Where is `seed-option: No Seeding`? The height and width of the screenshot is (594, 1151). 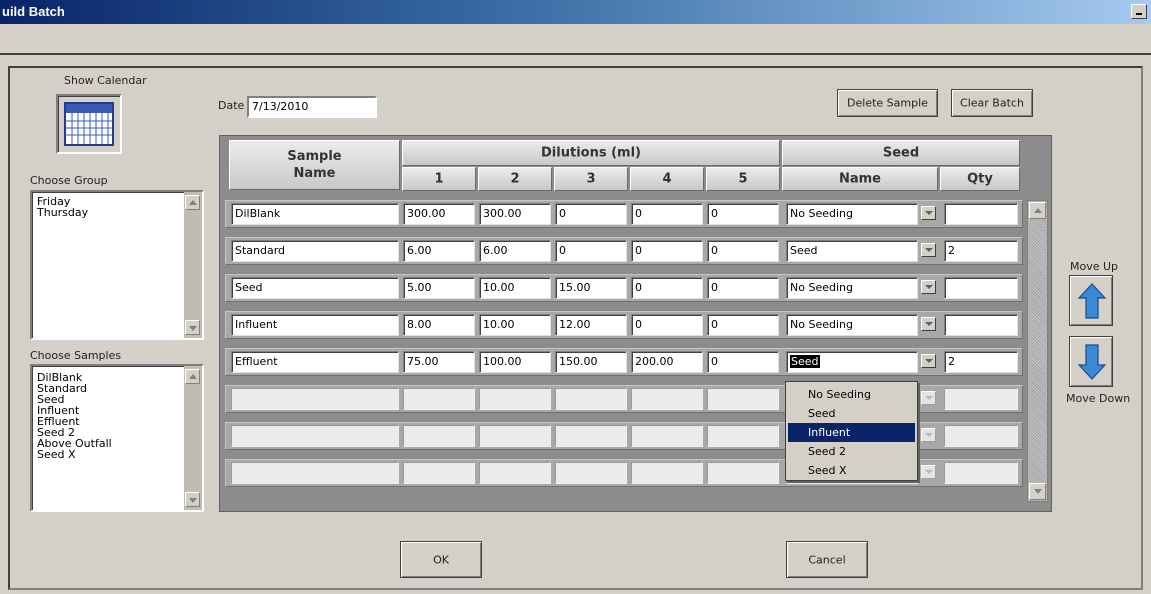
seed-option: No Seeding is located at coordinates (851, 394).